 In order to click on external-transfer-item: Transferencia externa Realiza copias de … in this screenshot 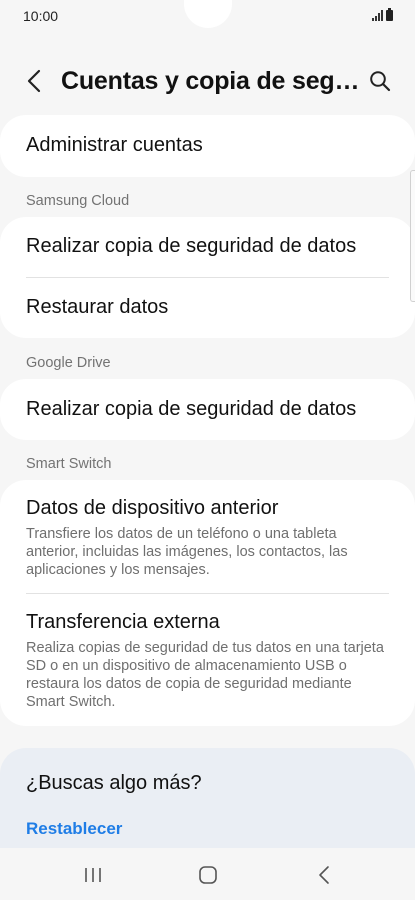, I will do `click(207, 661)`.